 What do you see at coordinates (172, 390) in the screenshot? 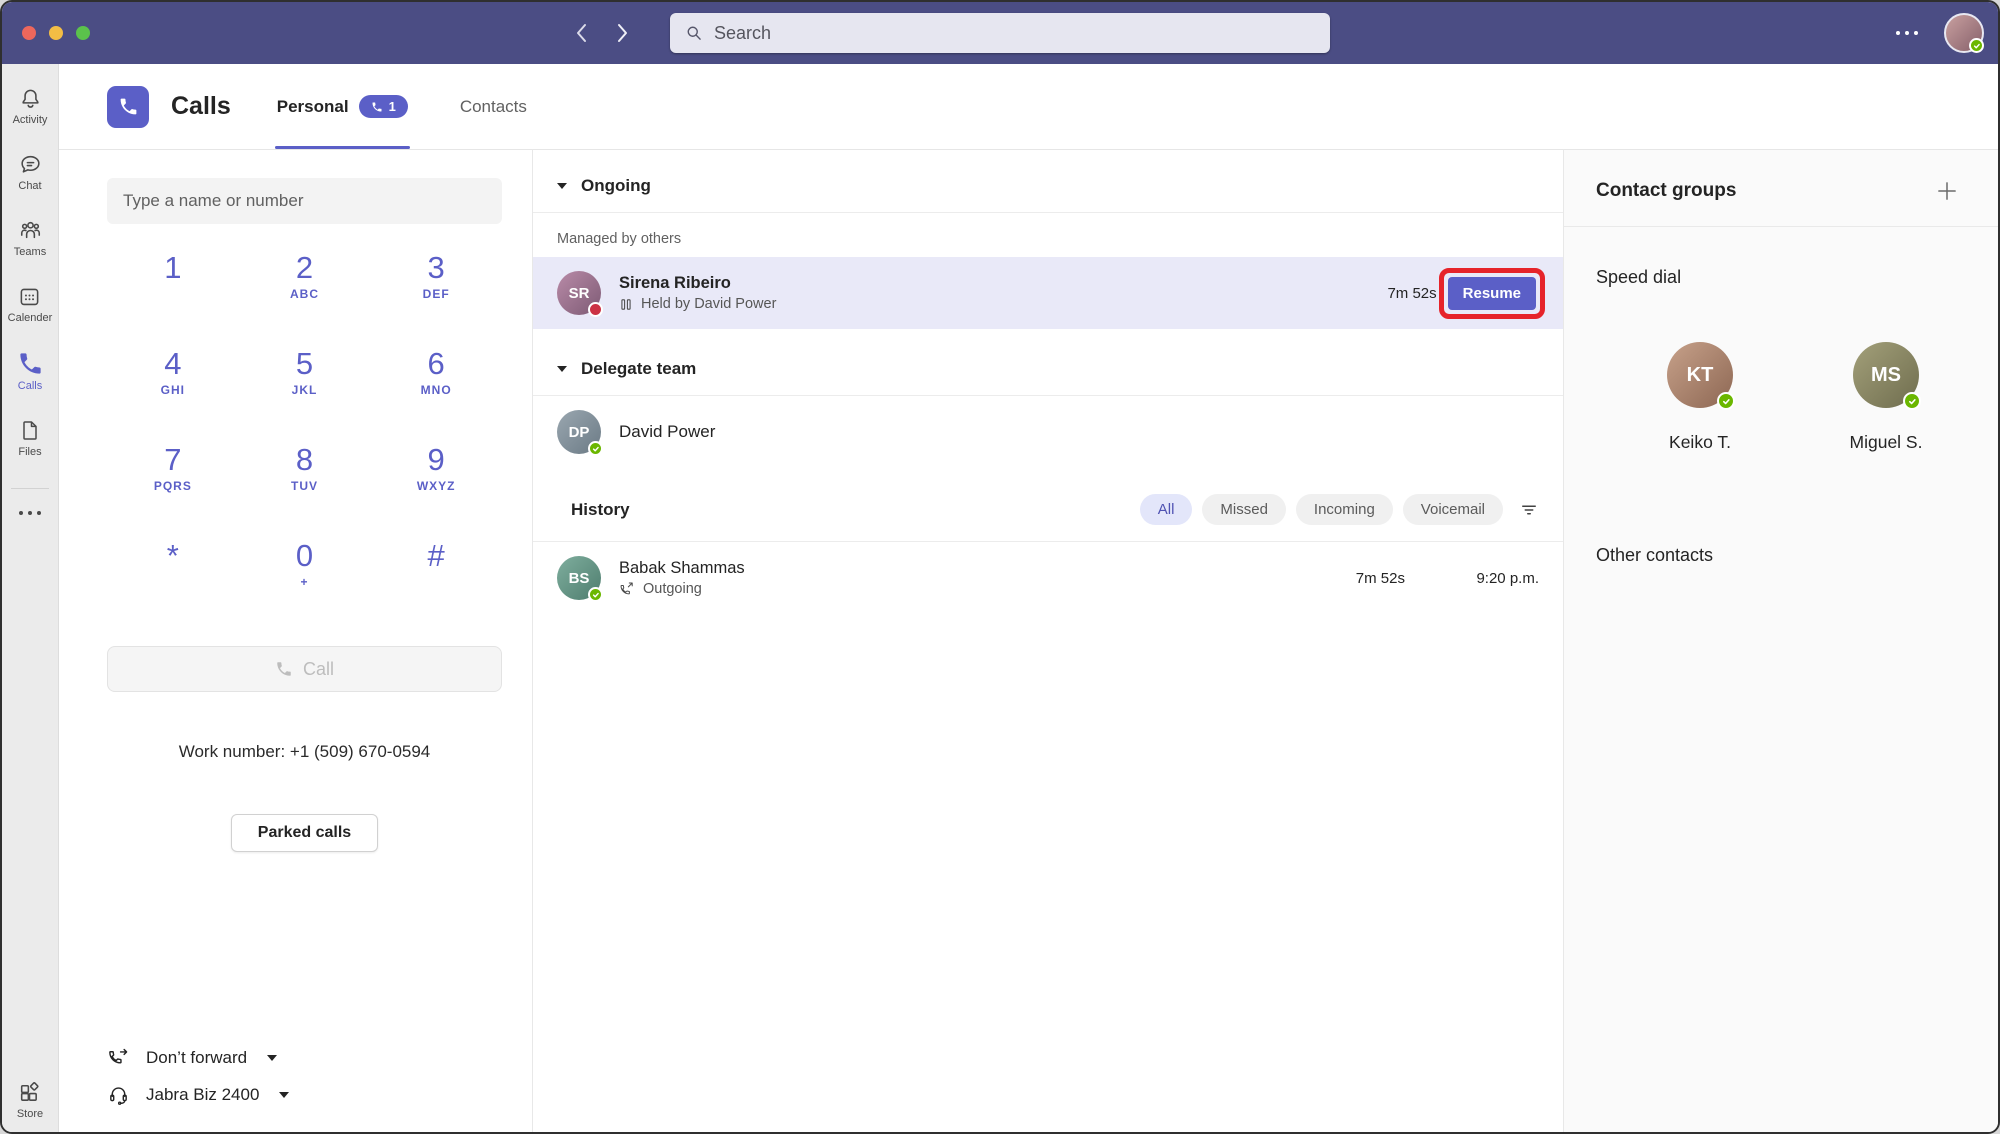
I see `key-letters: GHI` at bounding box center [172, 390].